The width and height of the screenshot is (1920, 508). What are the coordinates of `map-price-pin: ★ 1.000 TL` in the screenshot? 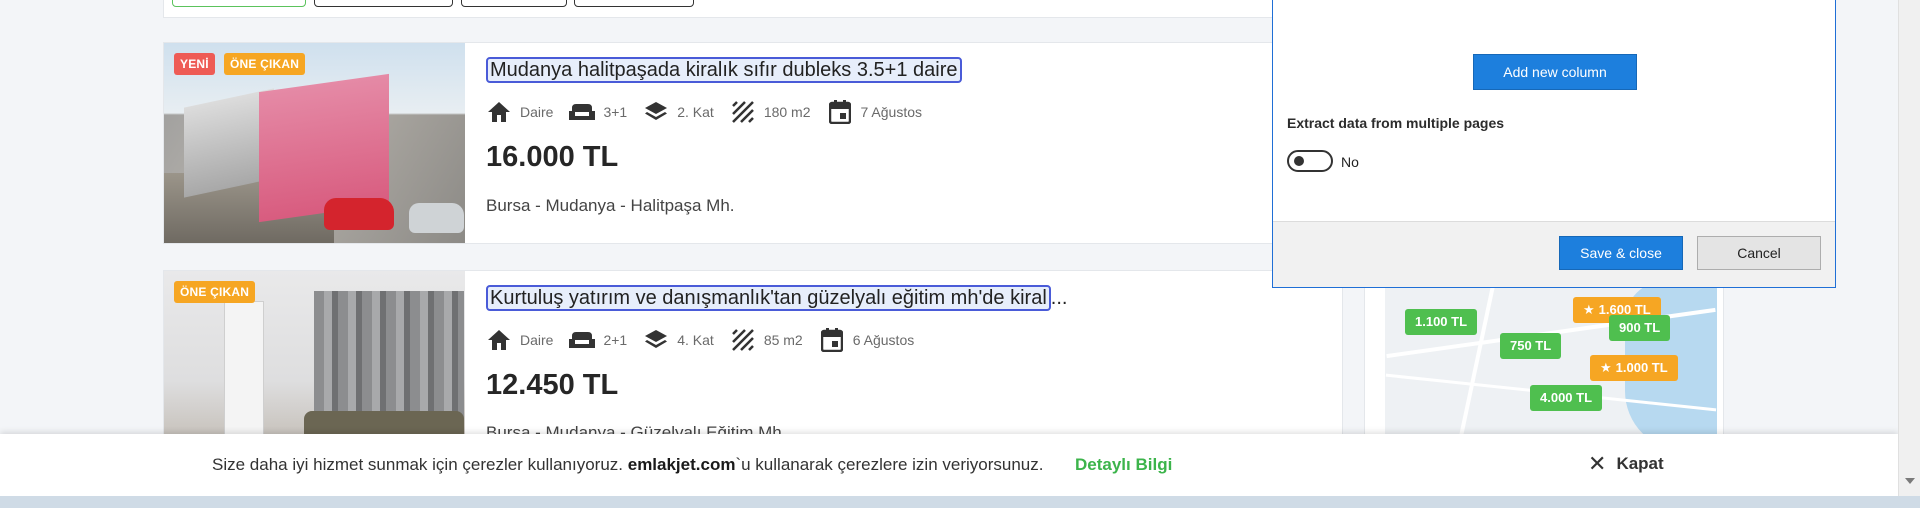 It's located at (1634, 368).